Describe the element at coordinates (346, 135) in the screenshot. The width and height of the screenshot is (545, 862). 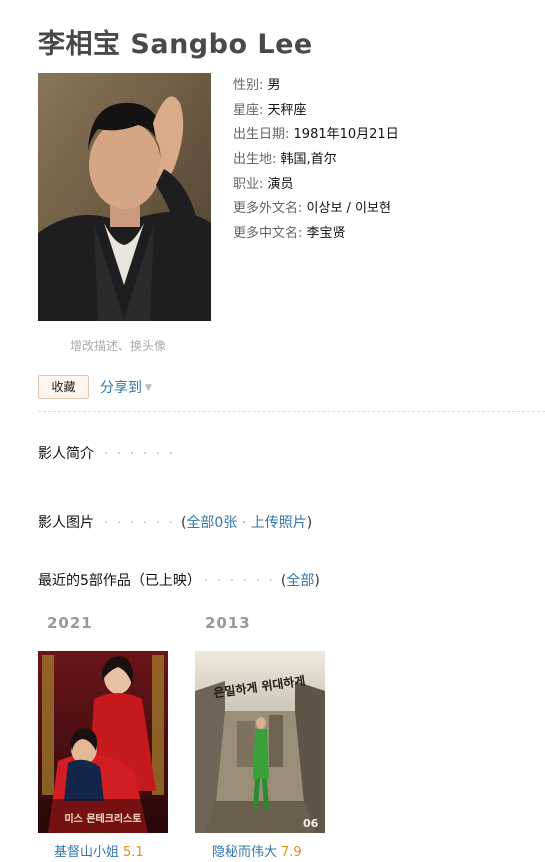
I see `info-value: 1981年10月21日` at that location.